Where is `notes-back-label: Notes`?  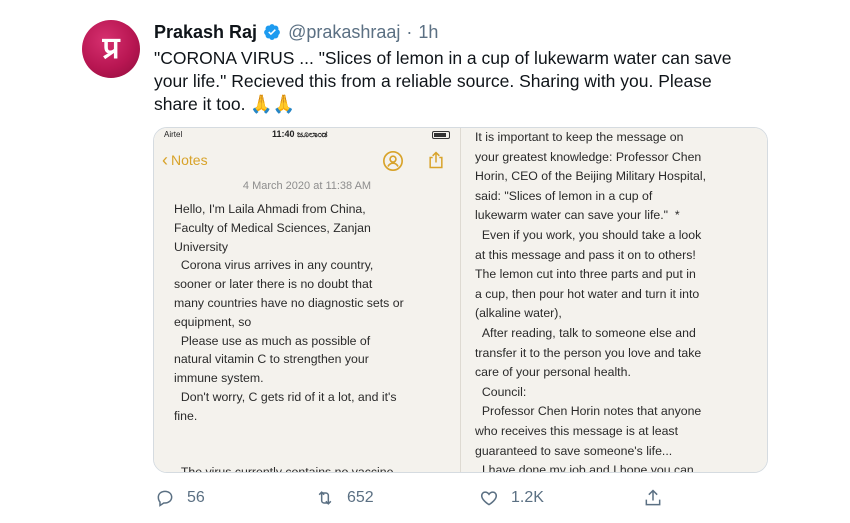 notes-back-label: Notes is located at coordinates (189, 160).